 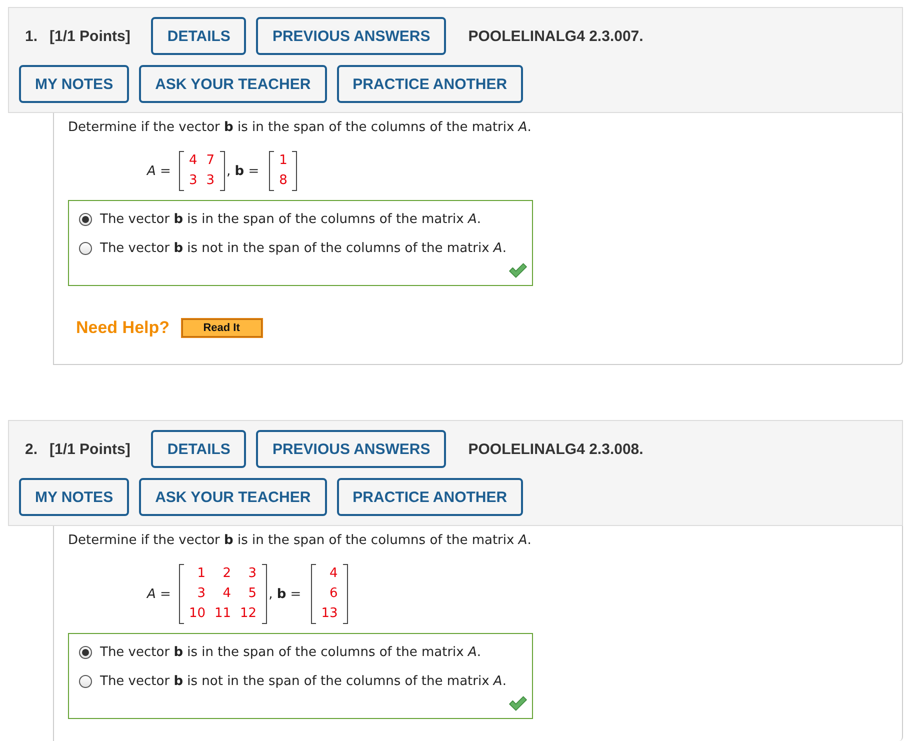 What do you see at coordinates (556, 36) in the screenshot?
I see `problem-code: POOLELINALG4 2.3.007.` at bounding box center [556, 36].